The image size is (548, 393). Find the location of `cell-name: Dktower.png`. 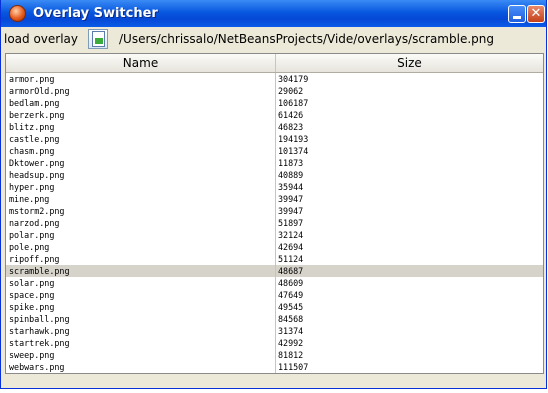

cell-name: Dktower.png is located at coordinates (141, 163).